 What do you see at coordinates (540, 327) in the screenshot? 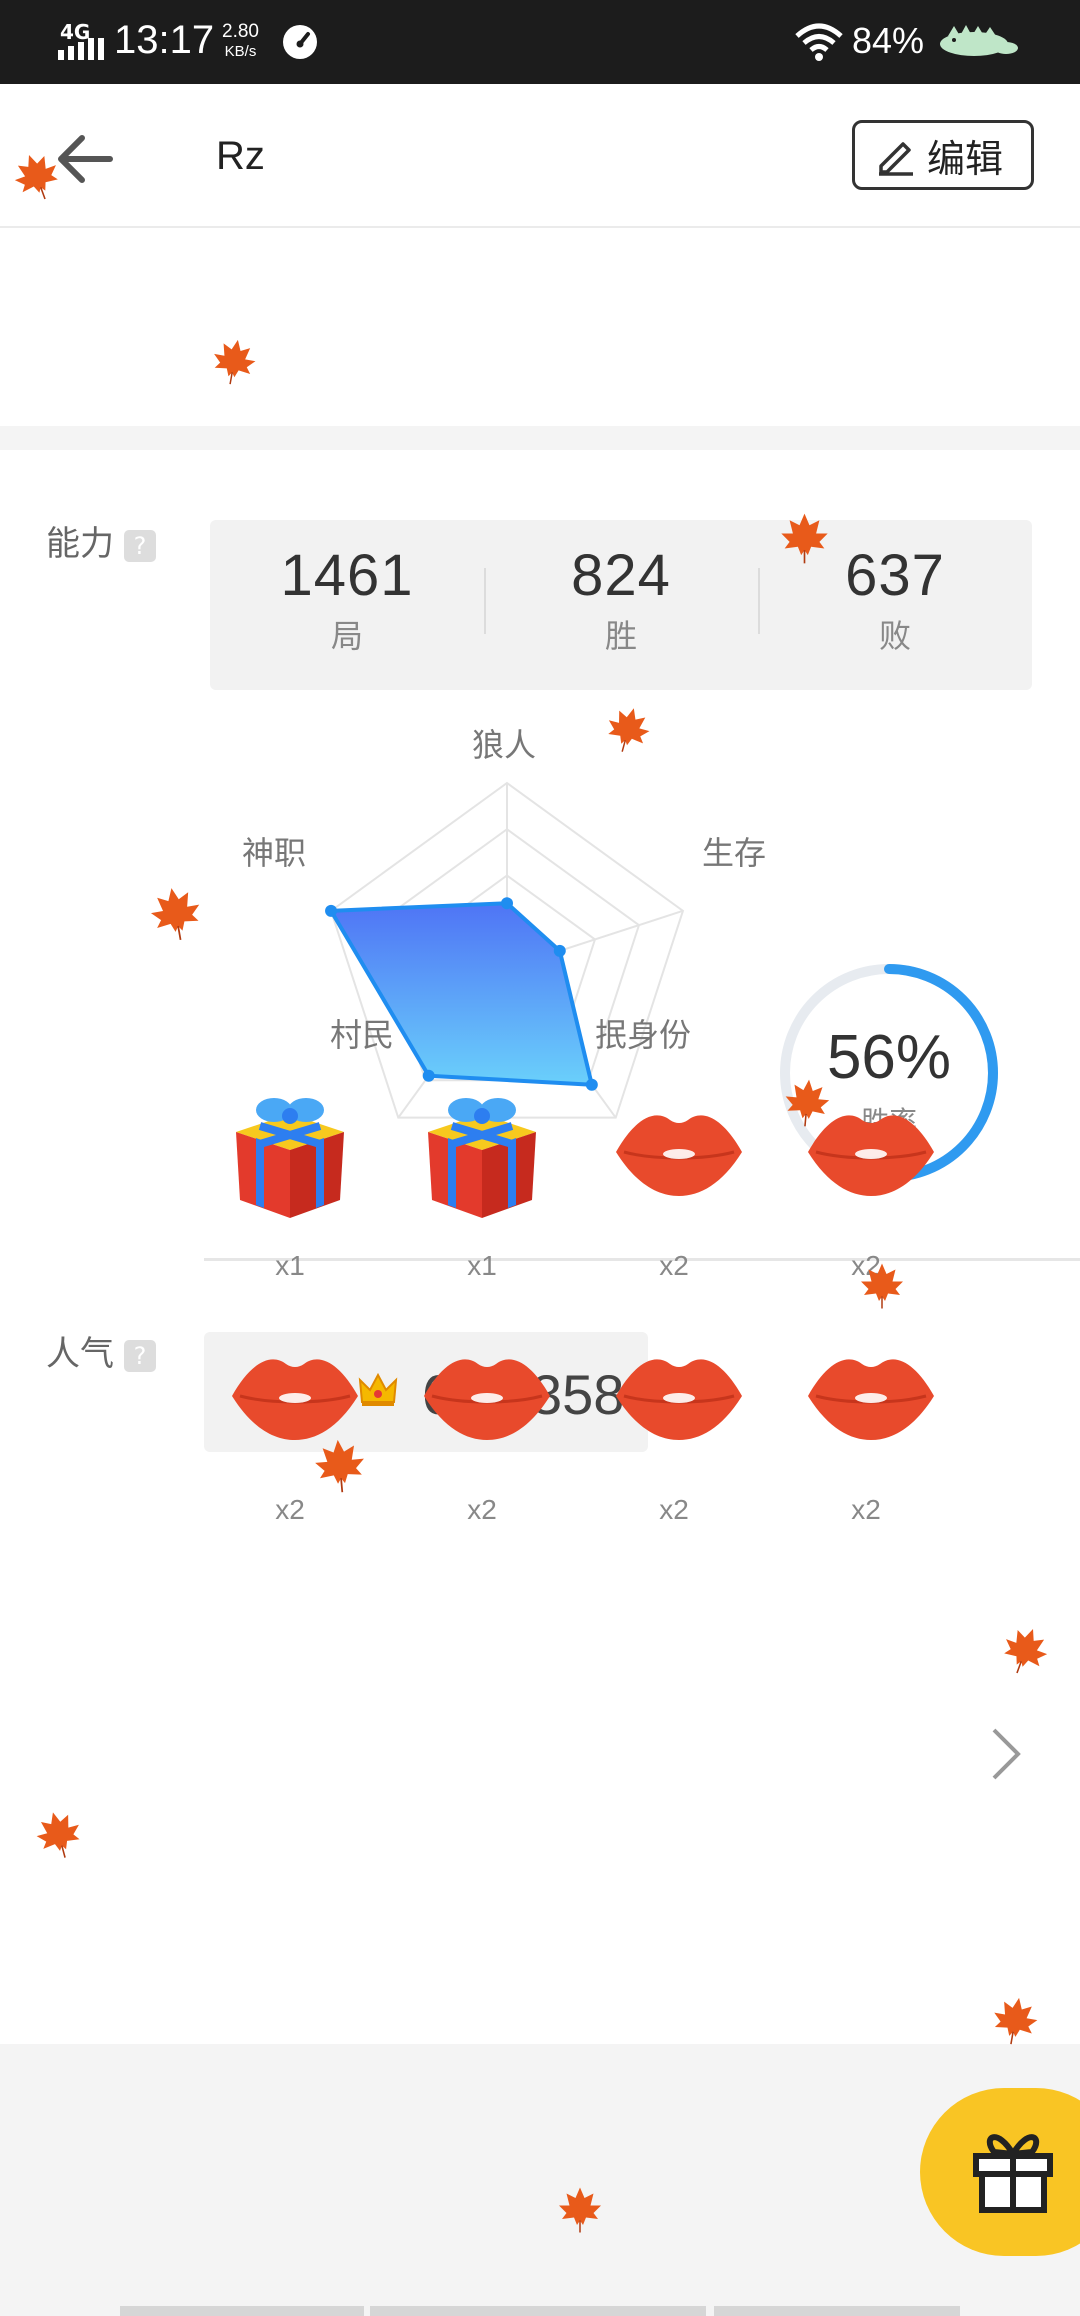
I see `profile-blank-area` at bounding box center [540, 327].